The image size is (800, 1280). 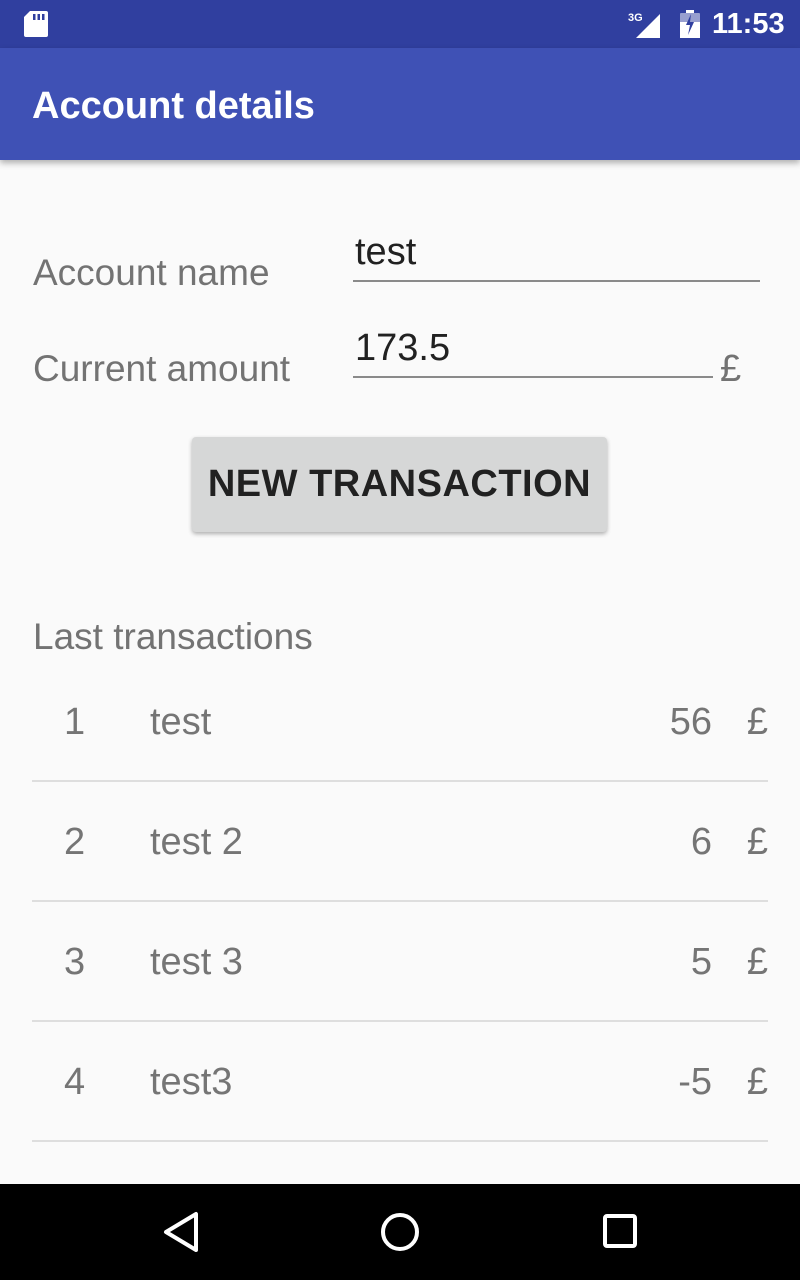 What do you see at coordinates (701, 962) in the screenshot?
I see `transaction-amount: 5` at bounding box center [701, 962].